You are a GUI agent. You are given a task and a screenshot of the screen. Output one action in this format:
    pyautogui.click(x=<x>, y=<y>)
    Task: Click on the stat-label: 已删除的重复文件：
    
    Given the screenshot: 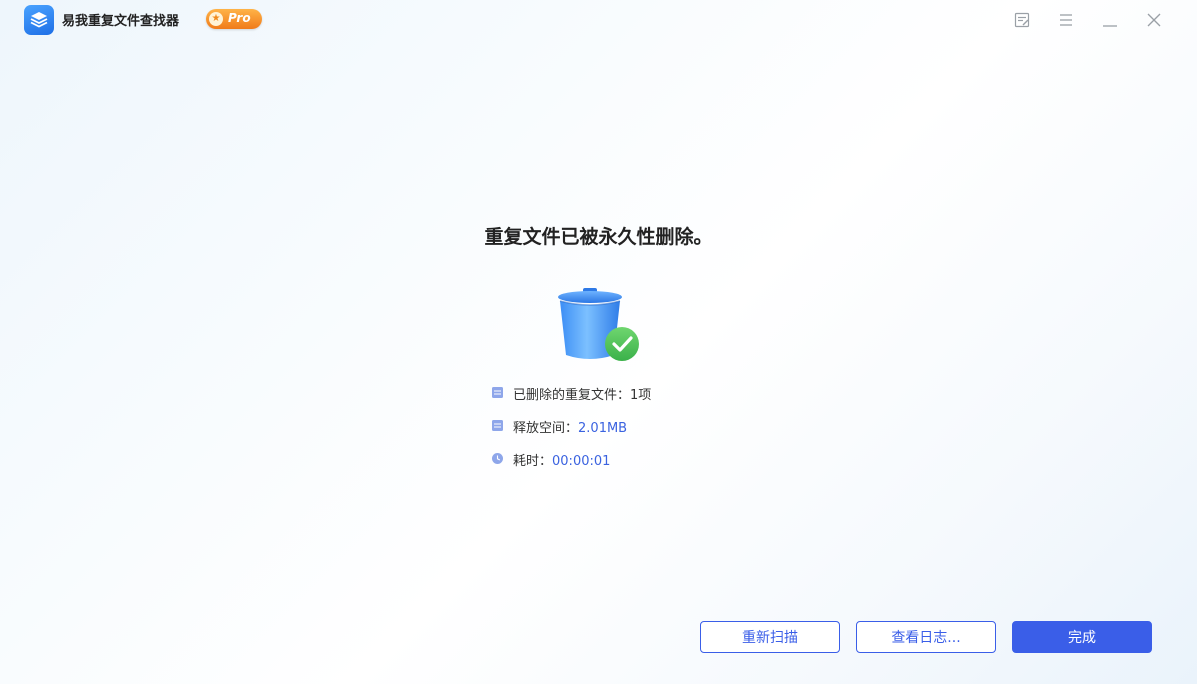 What is the action you would take?
    pyautogui.click(x=572, y=395)
    